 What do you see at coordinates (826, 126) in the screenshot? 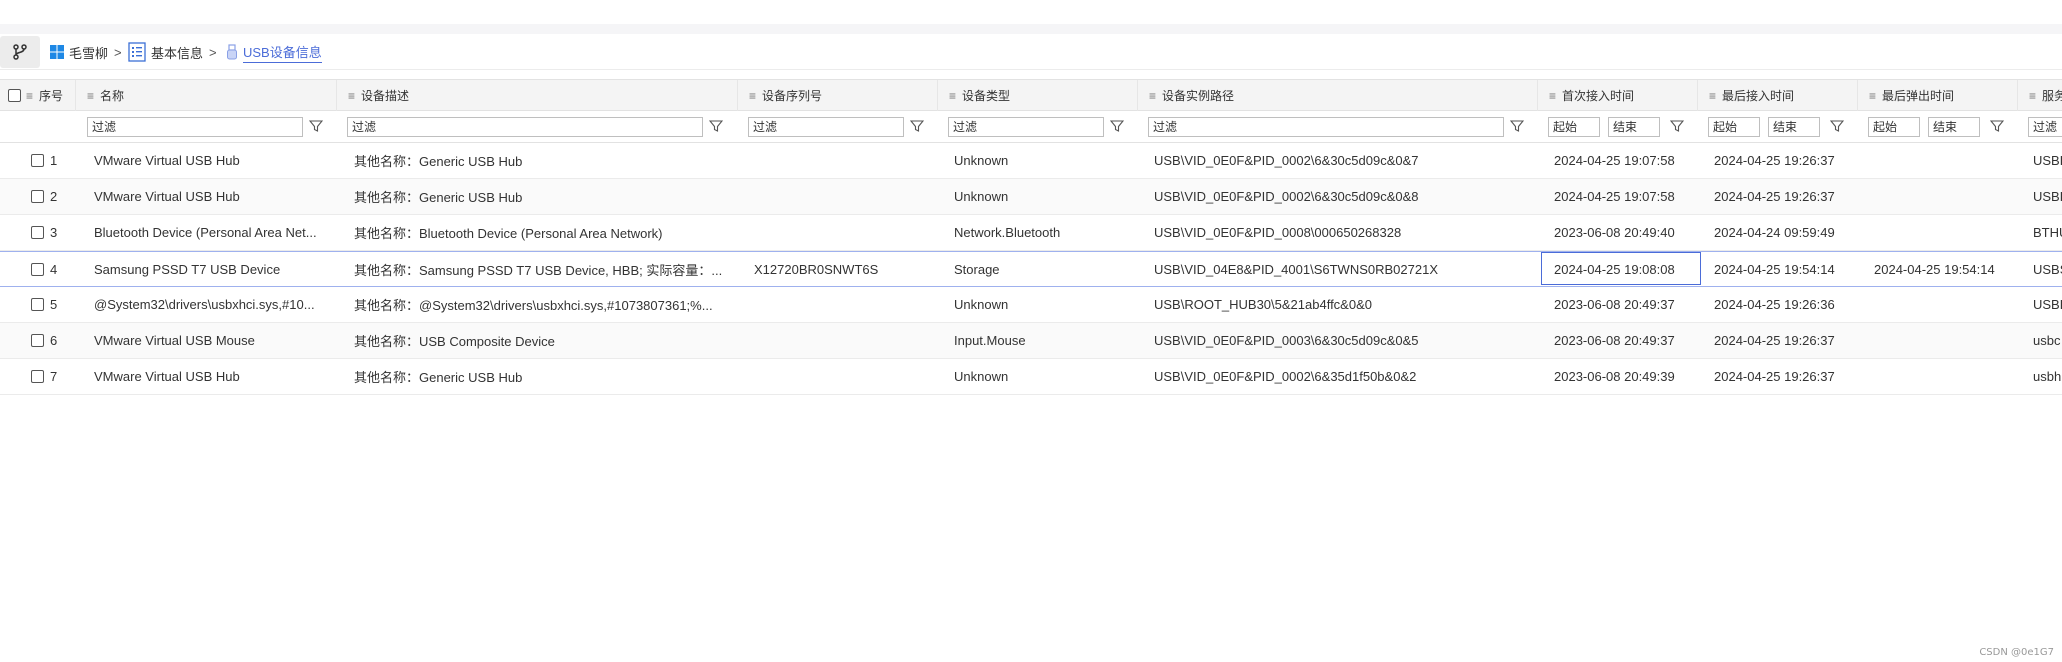
I see `filter-input-serial: 过滤` at bounding box center [826, 126].